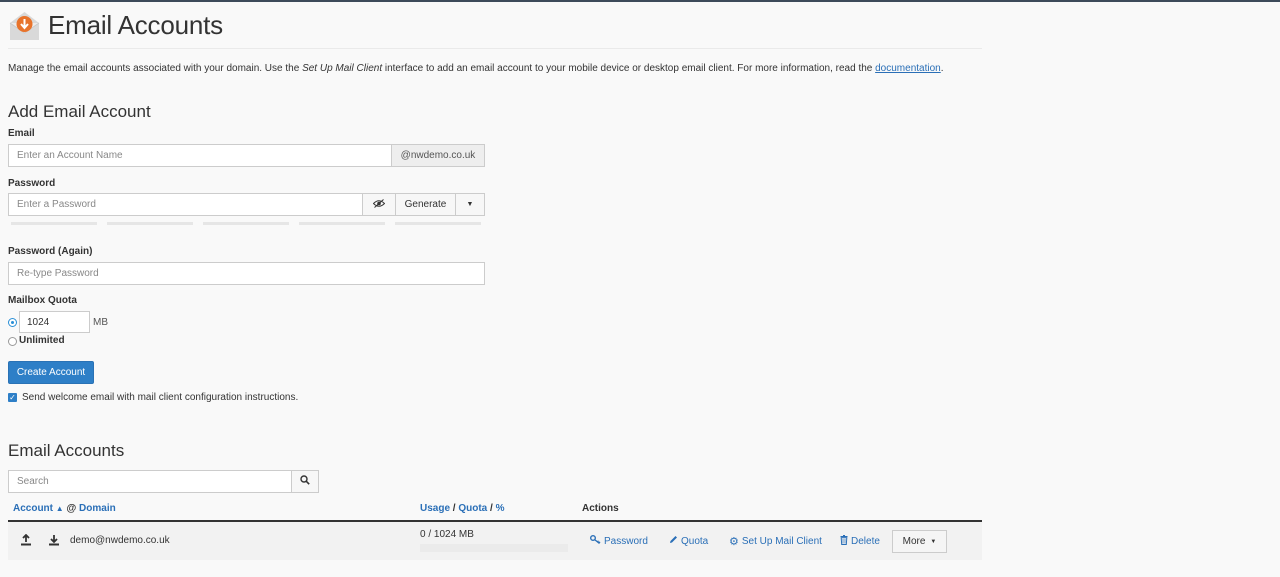  Describe the element at coordinates (626, 541) in the screenshot. I see `password-action-label: Password` at that location.